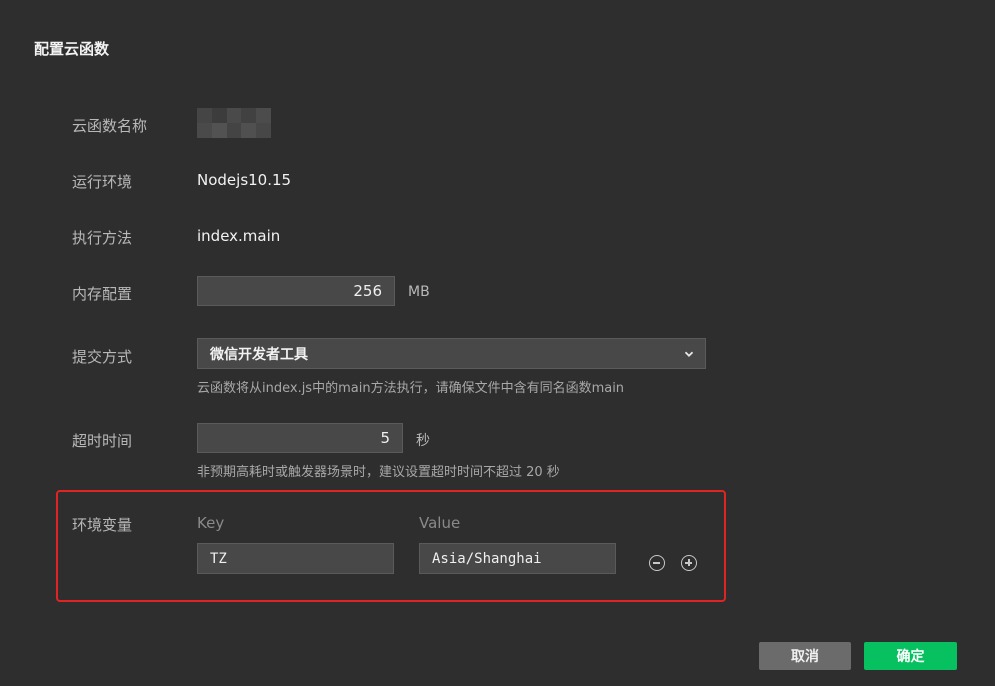  Describe the element at coordinates (689, 563) in the screenshot. I see `plus-circle-icon` at that location.